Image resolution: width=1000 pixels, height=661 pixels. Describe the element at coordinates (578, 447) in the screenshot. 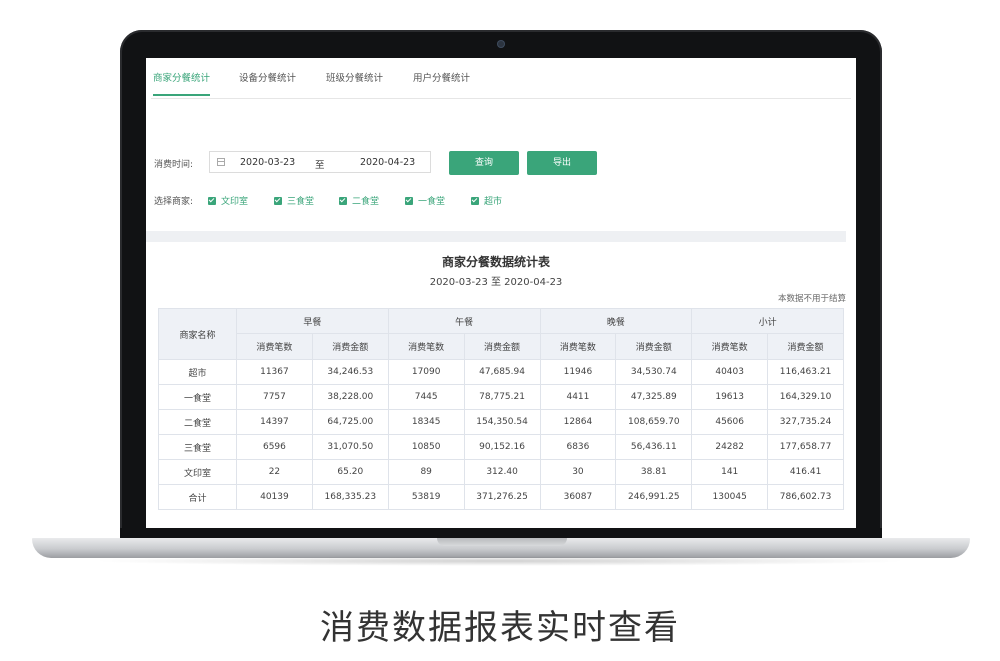

I see `table-cell: 6836` at that location.